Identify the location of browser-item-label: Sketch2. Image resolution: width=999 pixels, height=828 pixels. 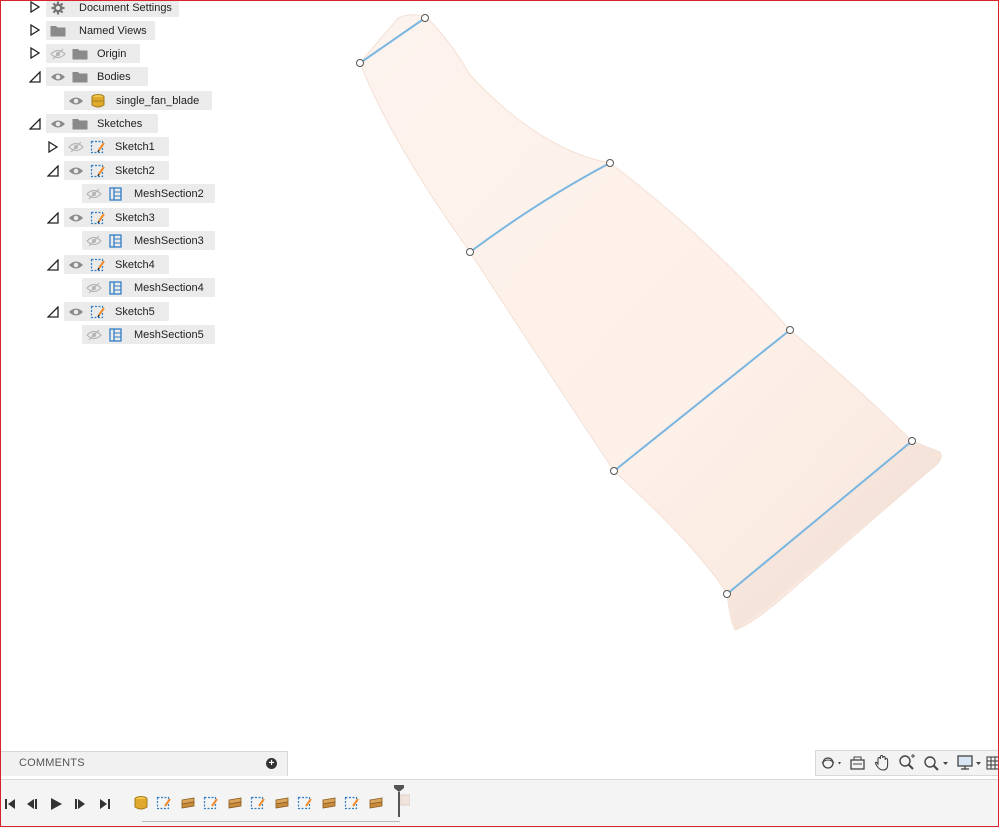
(135, 170).